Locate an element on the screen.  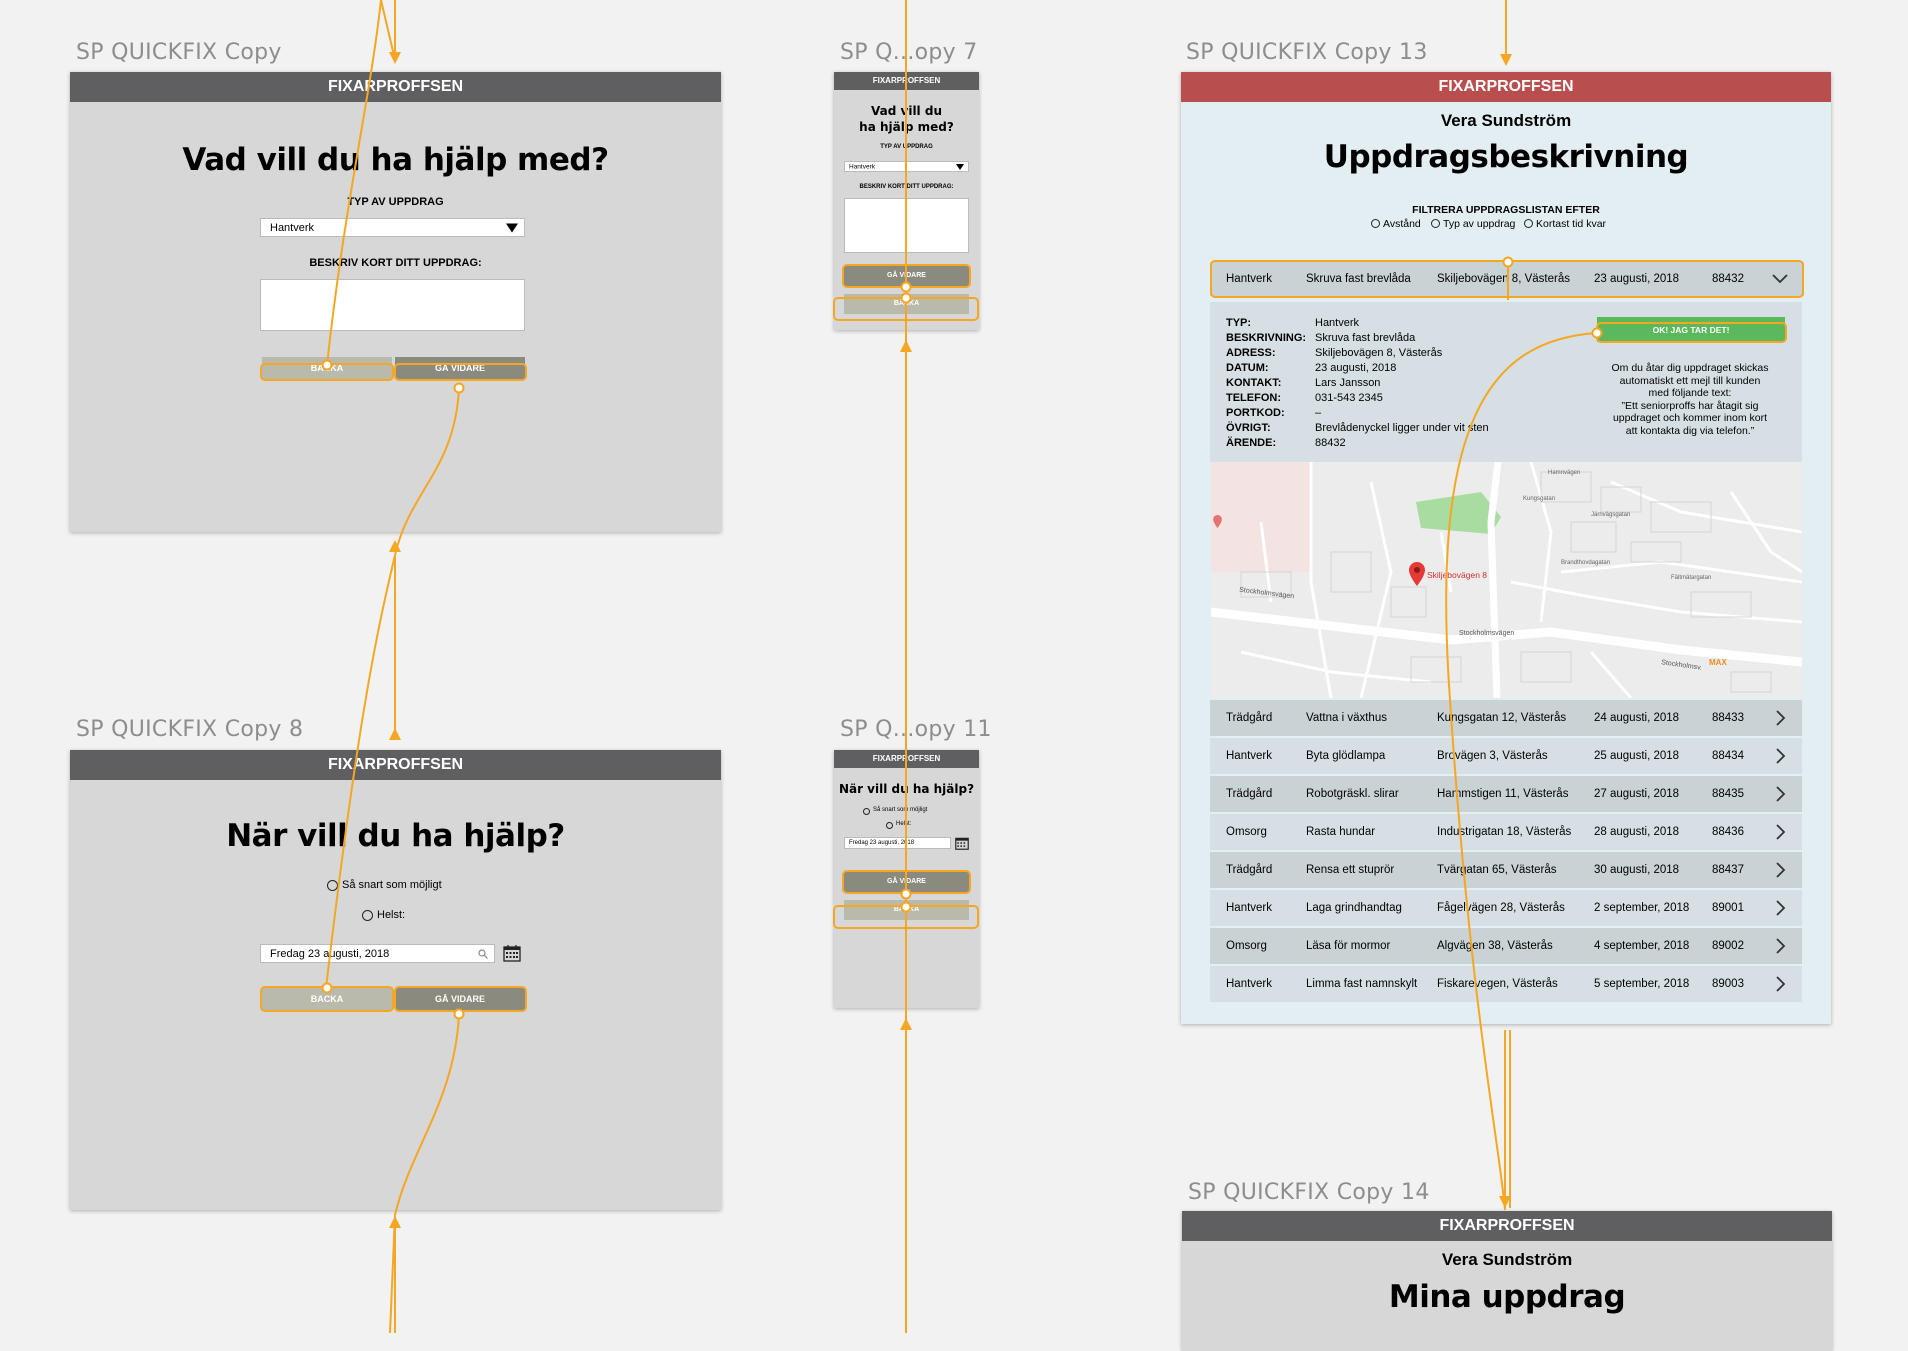
describe-label: BESKRIV KORT DITT UPPDRAG: is located at coordinates (395, 263).